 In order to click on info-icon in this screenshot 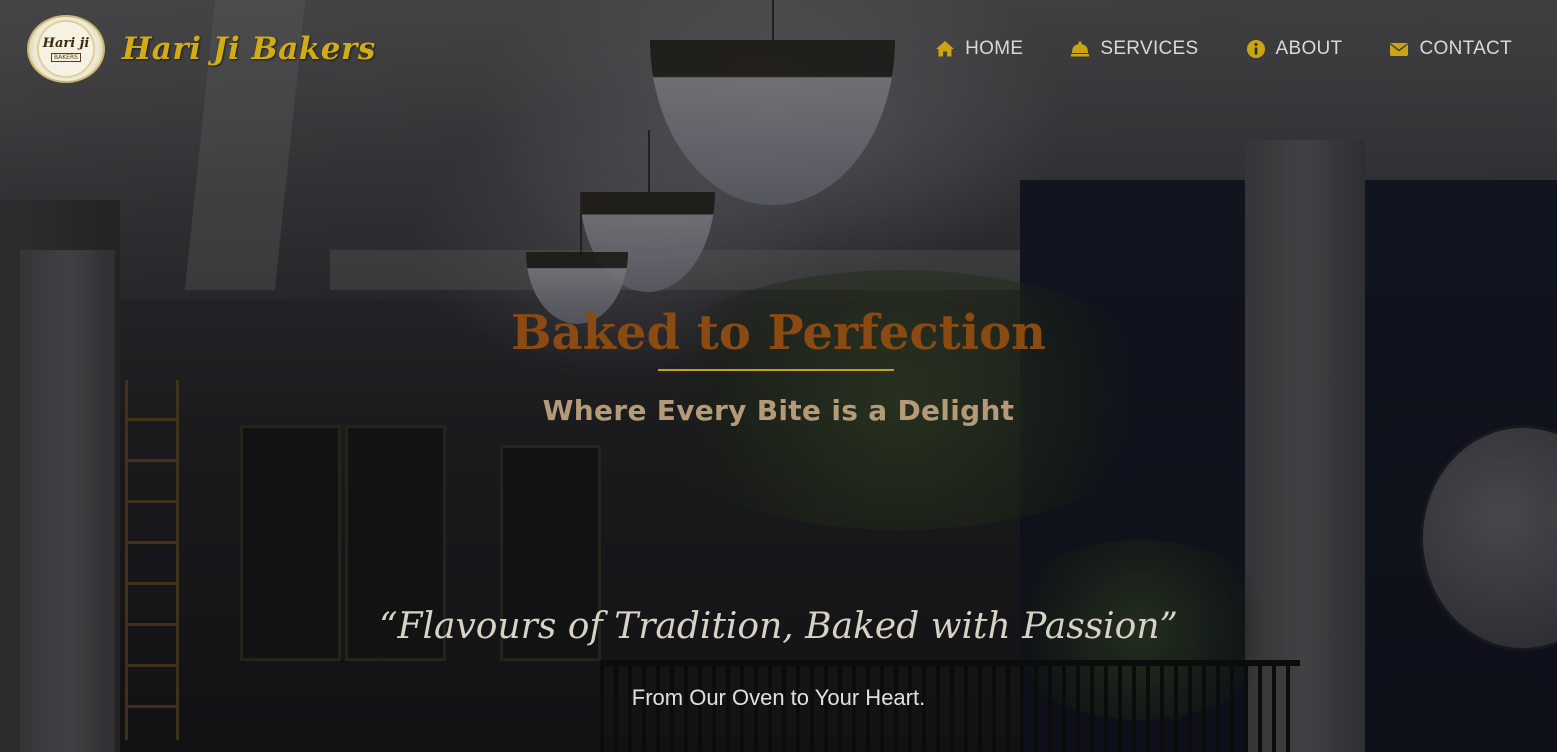, I will do `click(1255, 49)`.